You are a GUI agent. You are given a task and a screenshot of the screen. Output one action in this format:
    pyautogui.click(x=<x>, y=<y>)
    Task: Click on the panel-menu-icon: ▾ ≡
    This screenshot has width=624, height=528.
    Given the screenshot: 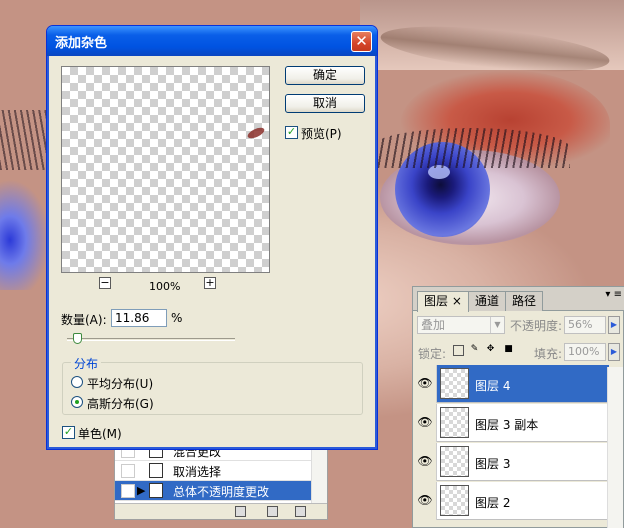 What is the action you would take?
    pyautogui.click(x=613, y=294)
    